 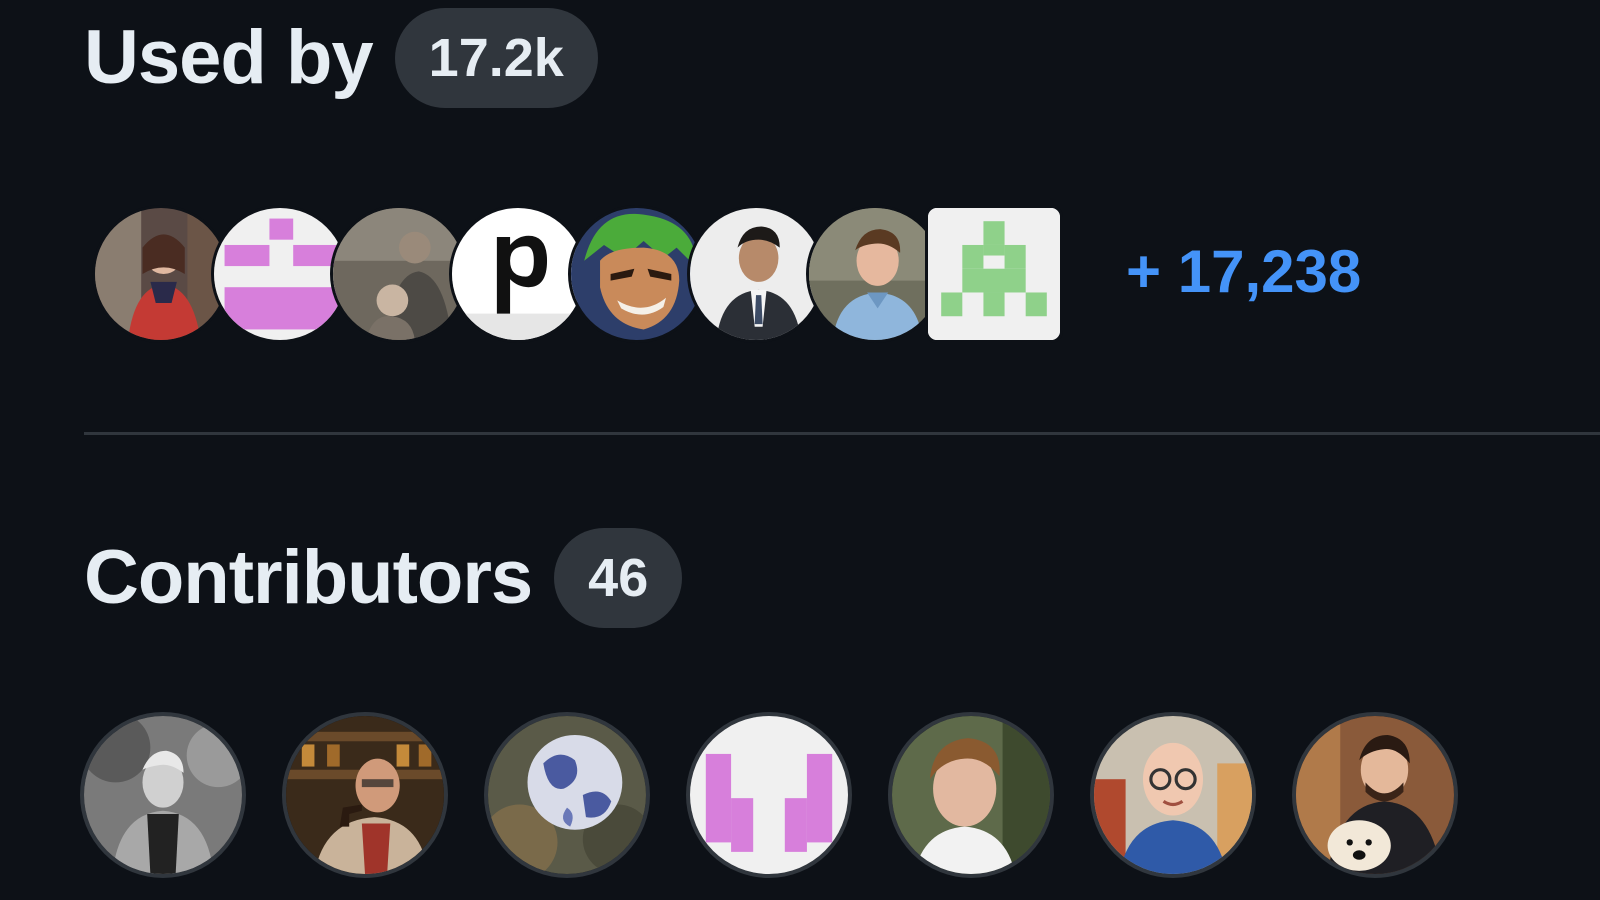 I want to click on contributors-heading: Contributors 46, so click(x=383, y=578).